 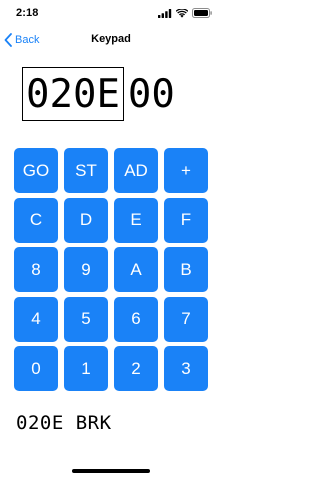 What do you see at coordinates (36, 368) in the screenshot?
I see `key-0: 0` at bounding box center [36, 368].